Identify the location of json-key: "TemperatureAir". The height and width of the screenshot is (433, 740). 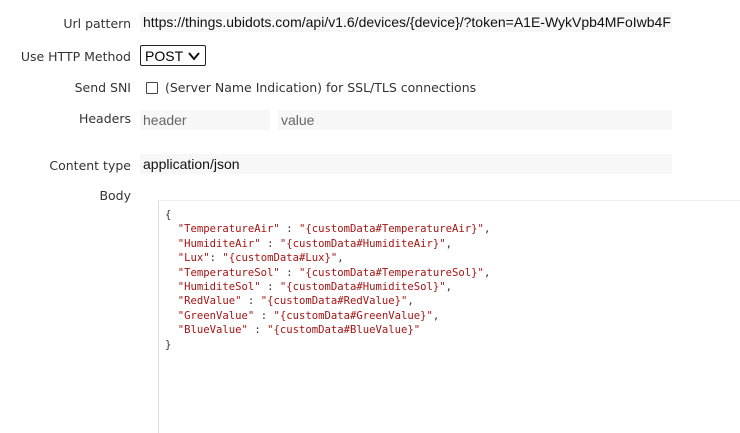
(228, 229).